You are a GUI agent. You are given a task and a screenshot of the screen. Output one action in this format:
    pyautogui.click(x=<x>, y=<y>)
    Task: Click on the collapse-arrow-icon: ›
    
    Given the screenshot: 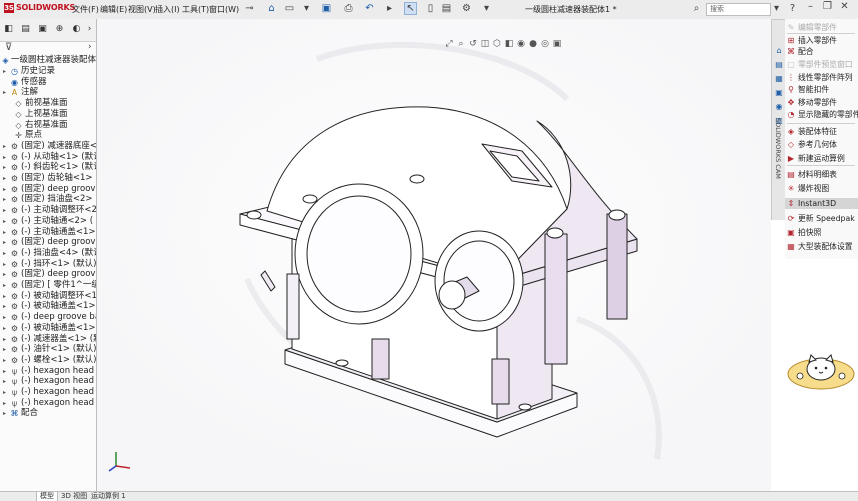 What is the action you would take?
    pyautogui.click(x=90, y=47)
    